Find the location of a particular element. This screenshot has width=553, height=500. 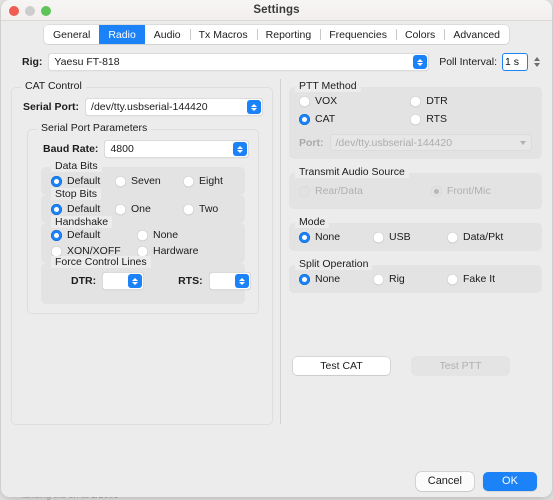

radio-data-bits-eight: Eight is located at coordinates (203, 181).